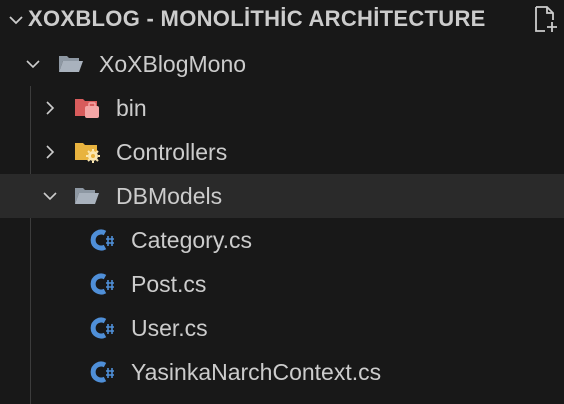 The width and height of the screenshot is (564, 404). What do you see at coordinates (256, 372) in the screenshot?
I see `tree-item-label: YasinkaNarchContext.cs` at bounding box center [256, 372].